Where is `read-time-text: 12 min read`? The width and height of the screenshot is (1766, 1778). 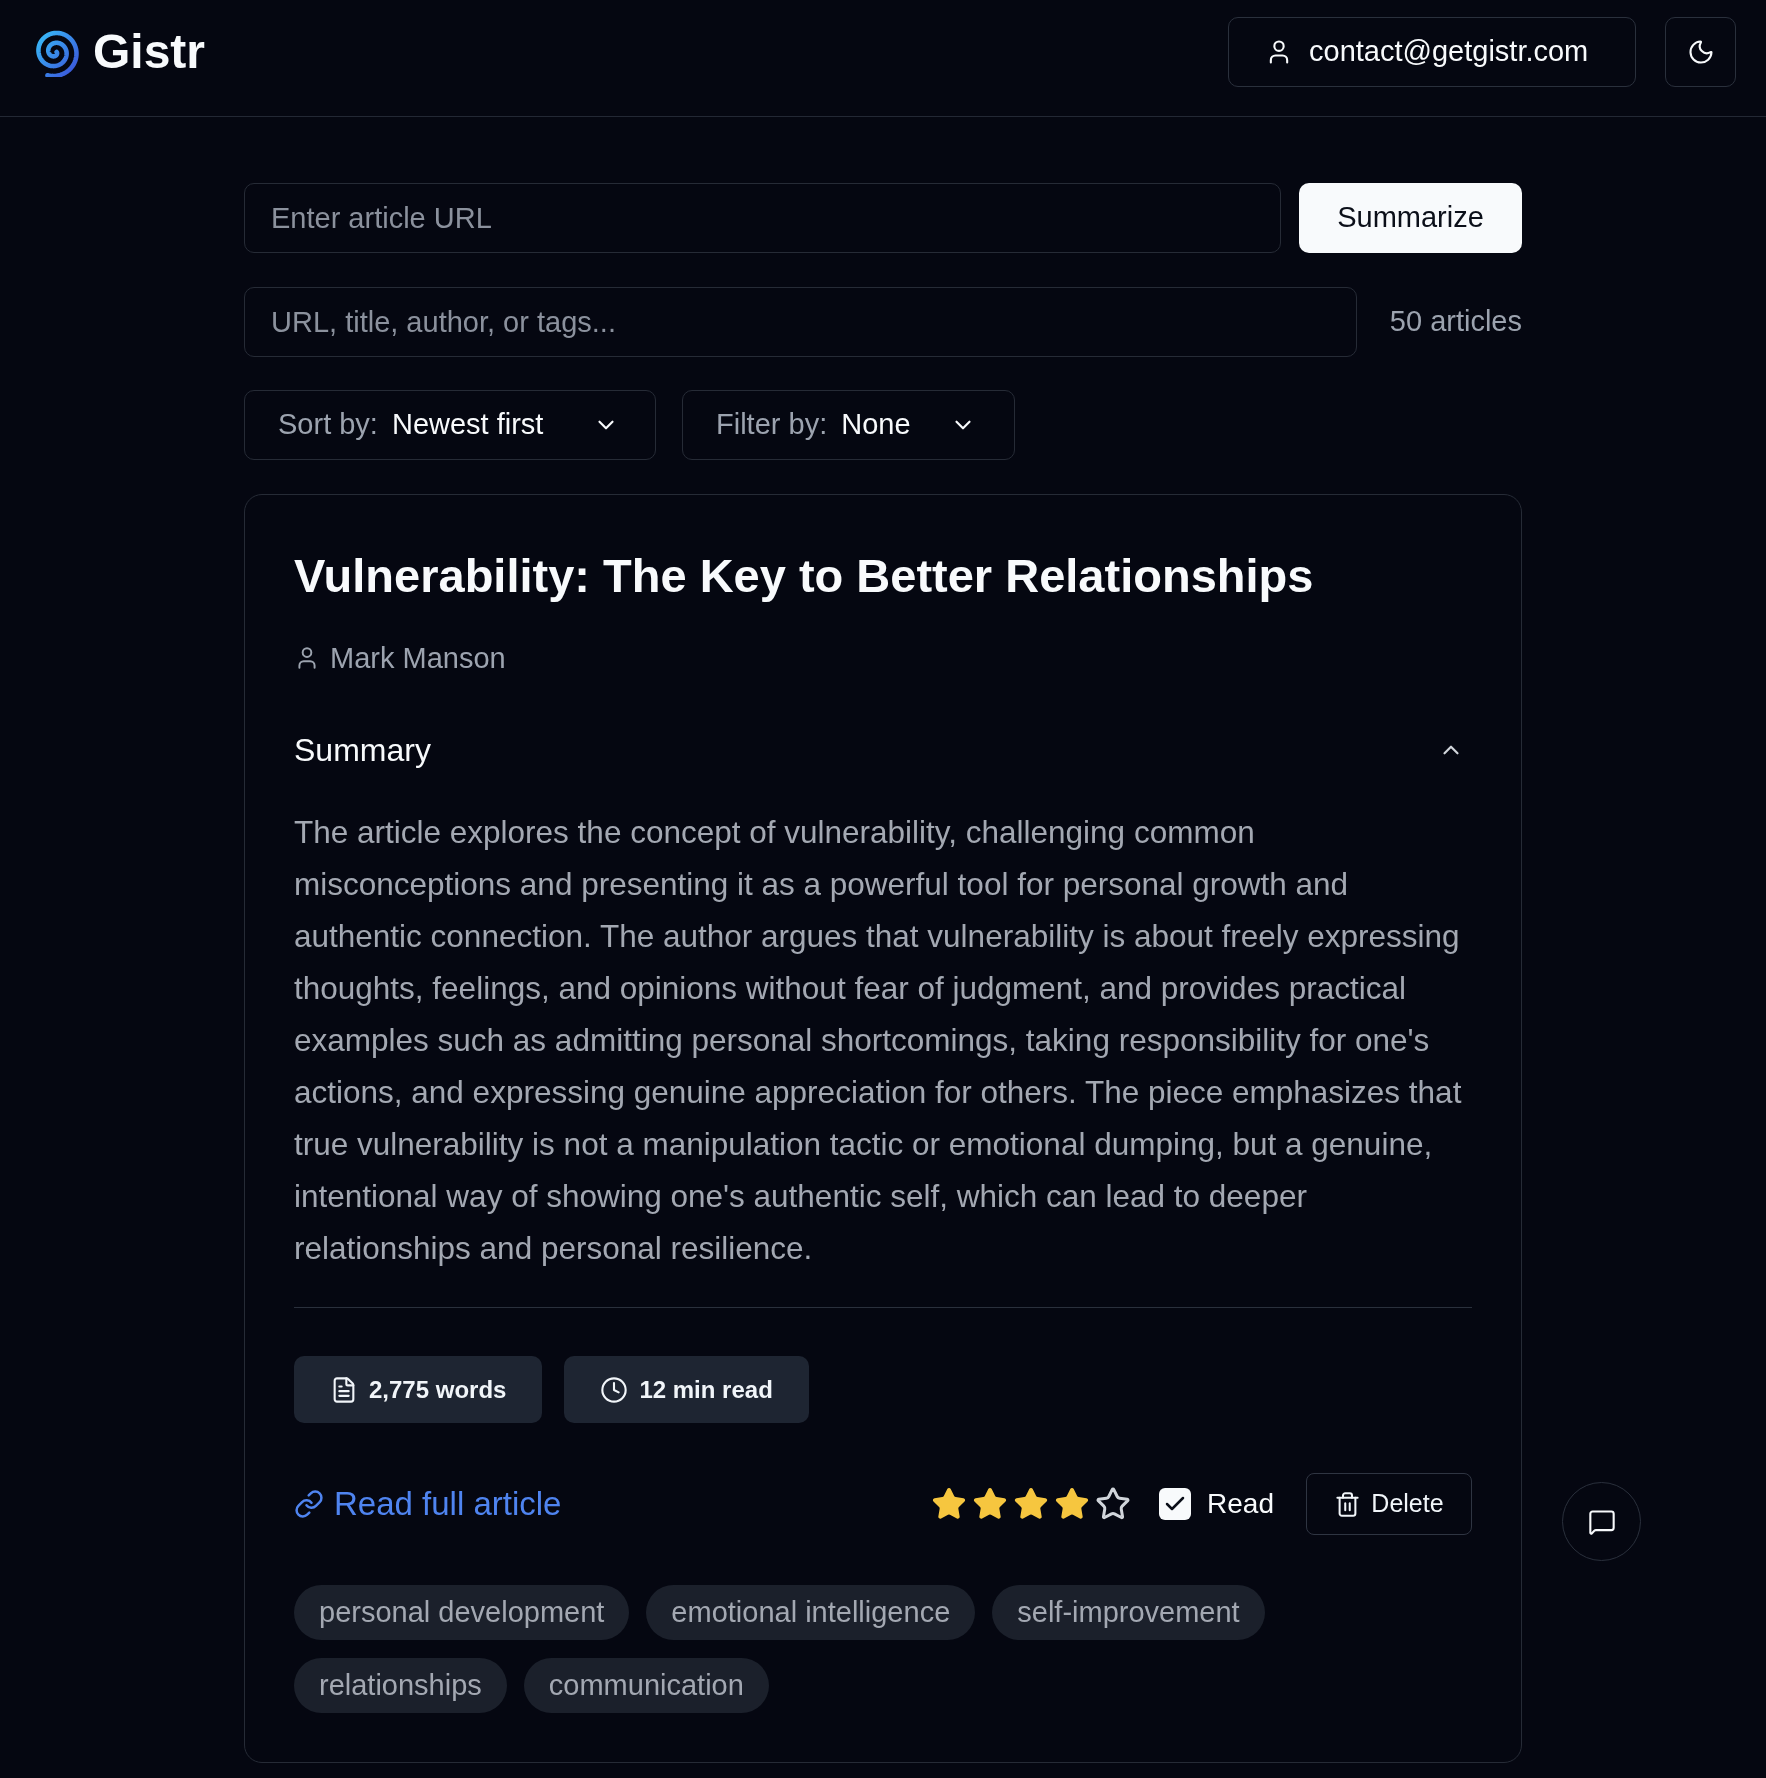 read-time-text: 12 min read is located at coordinates (706, 1389).